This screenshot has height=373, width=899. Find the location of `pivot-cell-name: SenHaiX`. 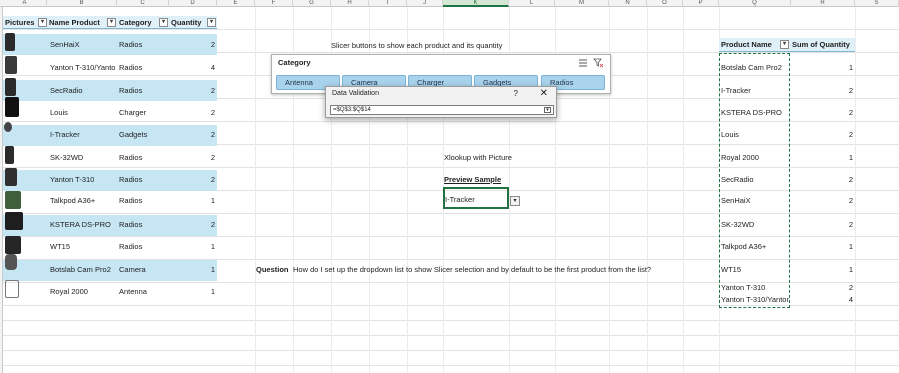

pivot-cell-name: SenHaiX is located at coordinates (755, 201).